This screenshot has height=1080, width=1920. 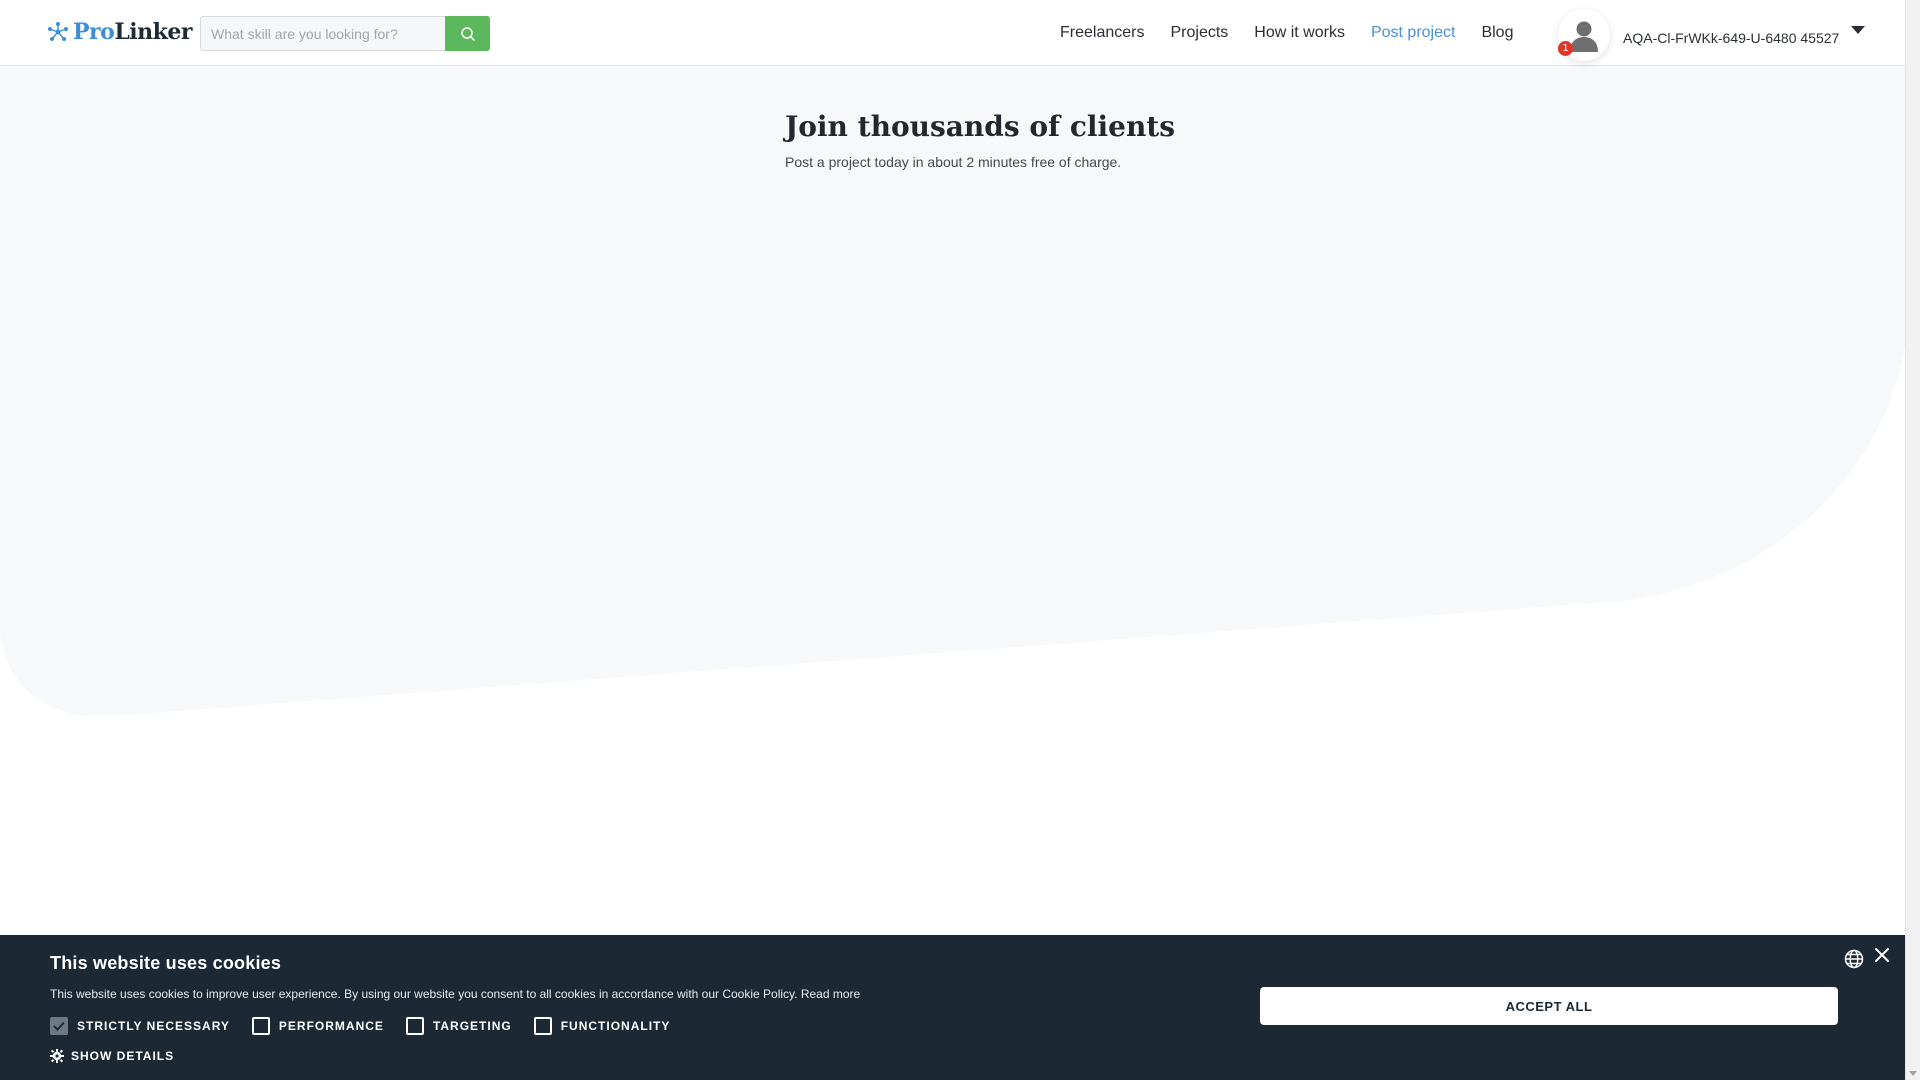 What do you see at coordinates (615, 1026) in the screenshot?
I see `cookie-option-label: FUNCTIONALITY` at bounding box center [615, 1026].